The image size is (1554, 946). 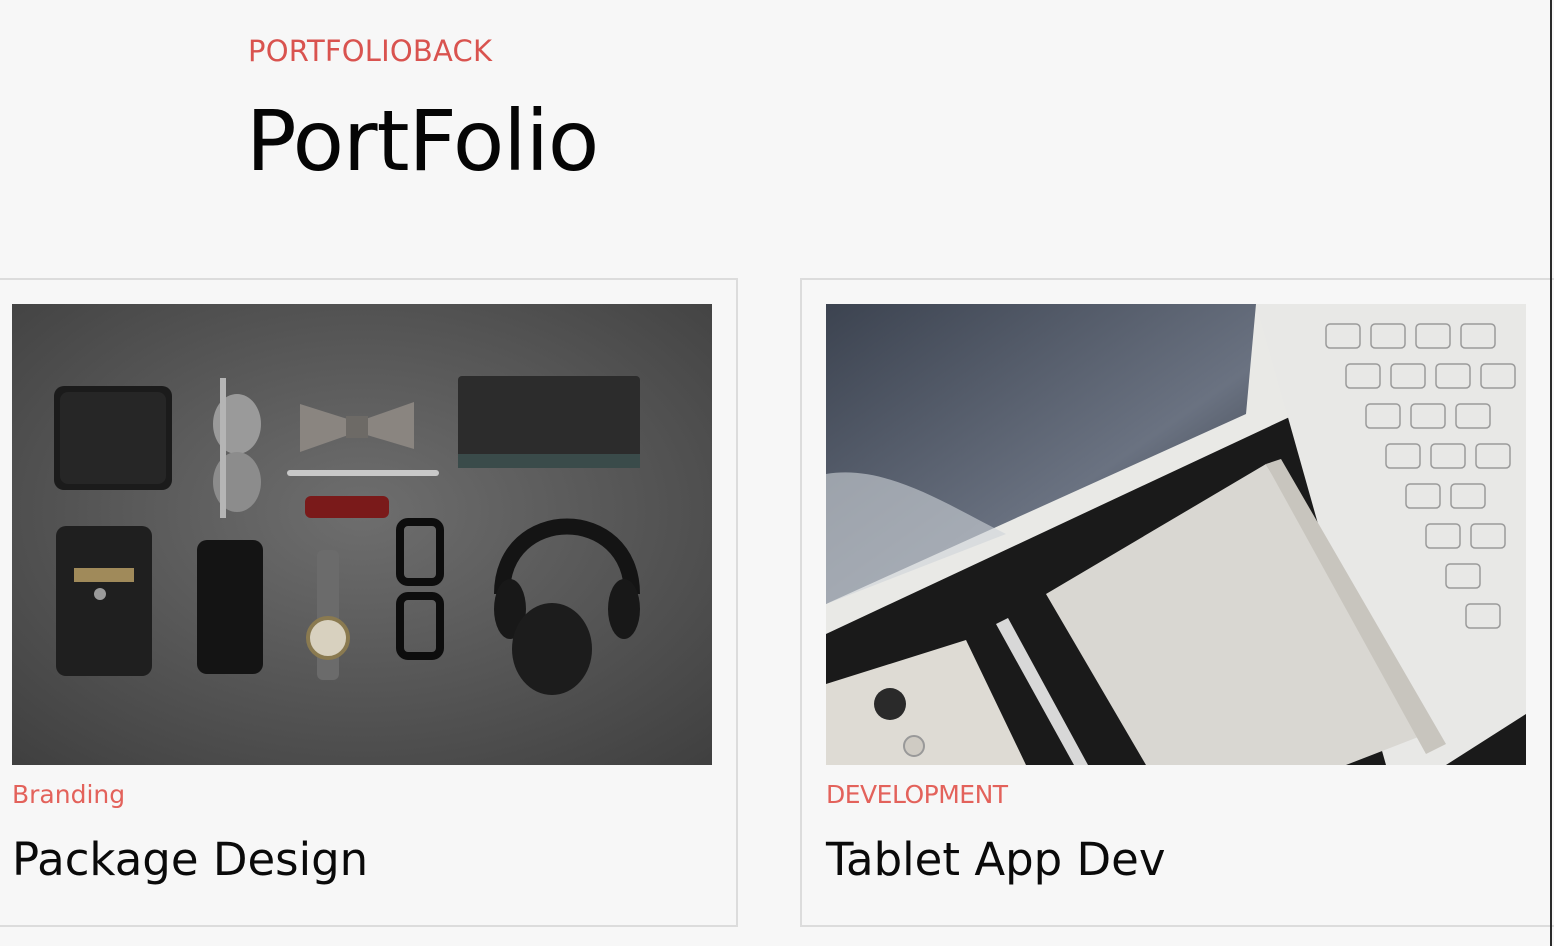 I want to click on section-eyebrow: PORTFOLIOBACK, so click(x=370, y=51).